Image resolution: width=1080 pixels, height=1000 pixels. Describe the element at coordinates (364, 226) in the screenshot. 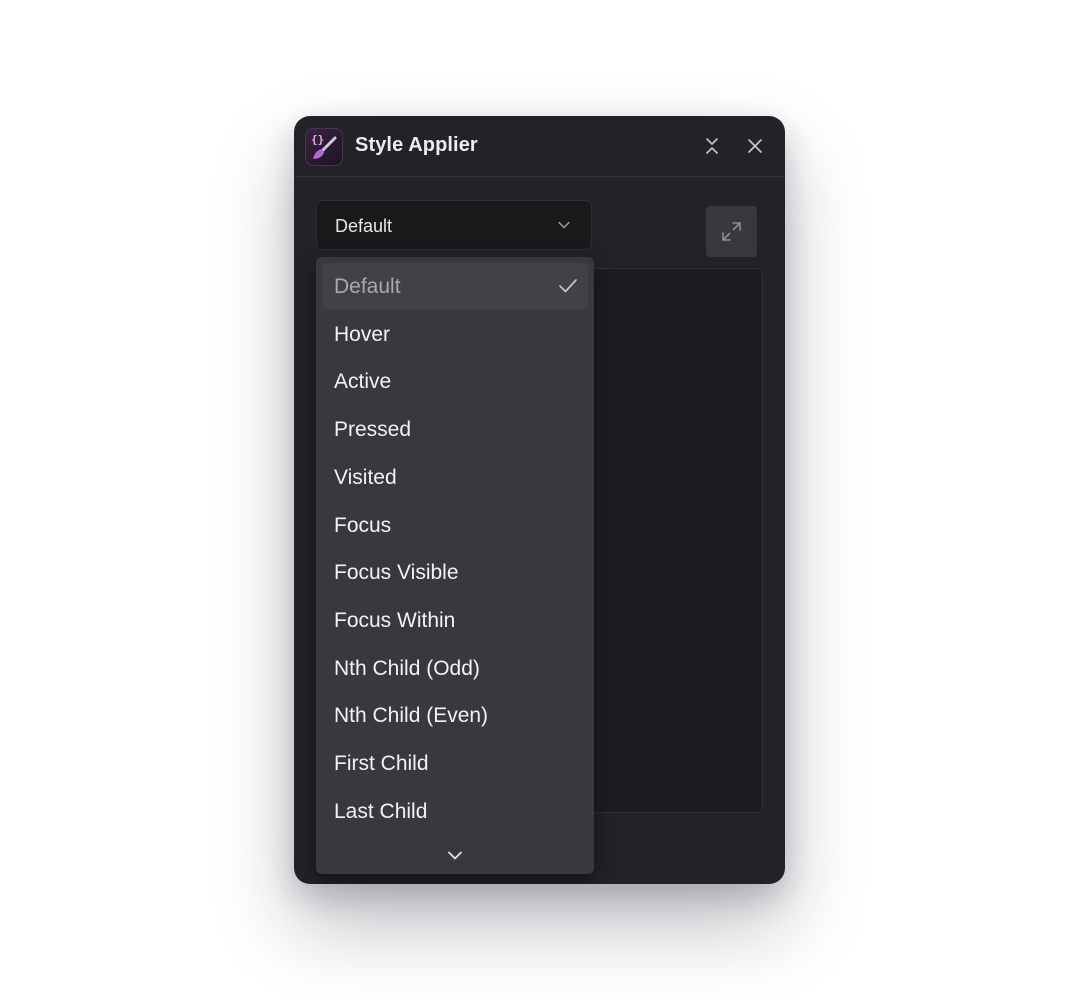

I see `state-select-value: Default` at that location.